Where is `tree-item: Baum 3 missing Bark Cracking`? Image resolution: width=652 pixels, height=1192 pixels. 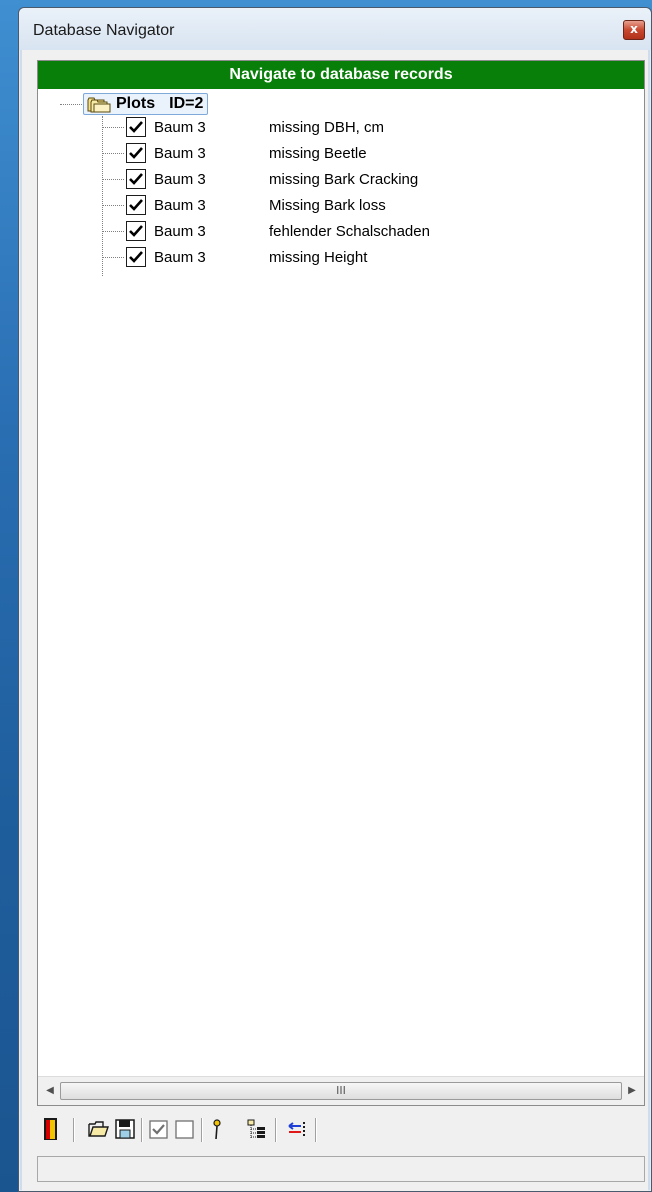
tree-item: Baum 3 missing Bark Cracking is located at coordinates (272, 179).